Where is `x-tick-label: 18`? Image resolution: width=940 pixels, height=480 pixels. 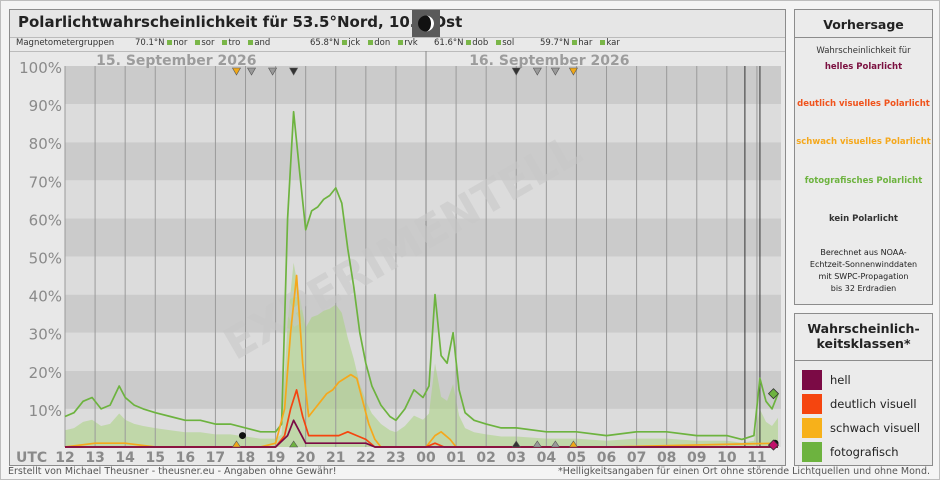 x-tick-label: 18 is located at coordinates (245, 457).